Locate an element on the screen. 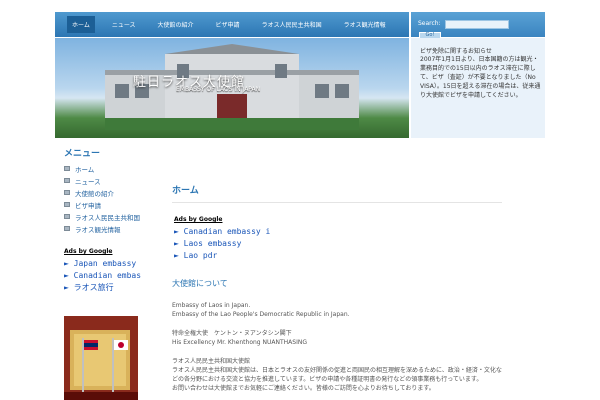 The image size is (600, 400). paragraph-line: His Excellency Mr. Khenthong NUANTHASING is located at coordinates (239, 342).